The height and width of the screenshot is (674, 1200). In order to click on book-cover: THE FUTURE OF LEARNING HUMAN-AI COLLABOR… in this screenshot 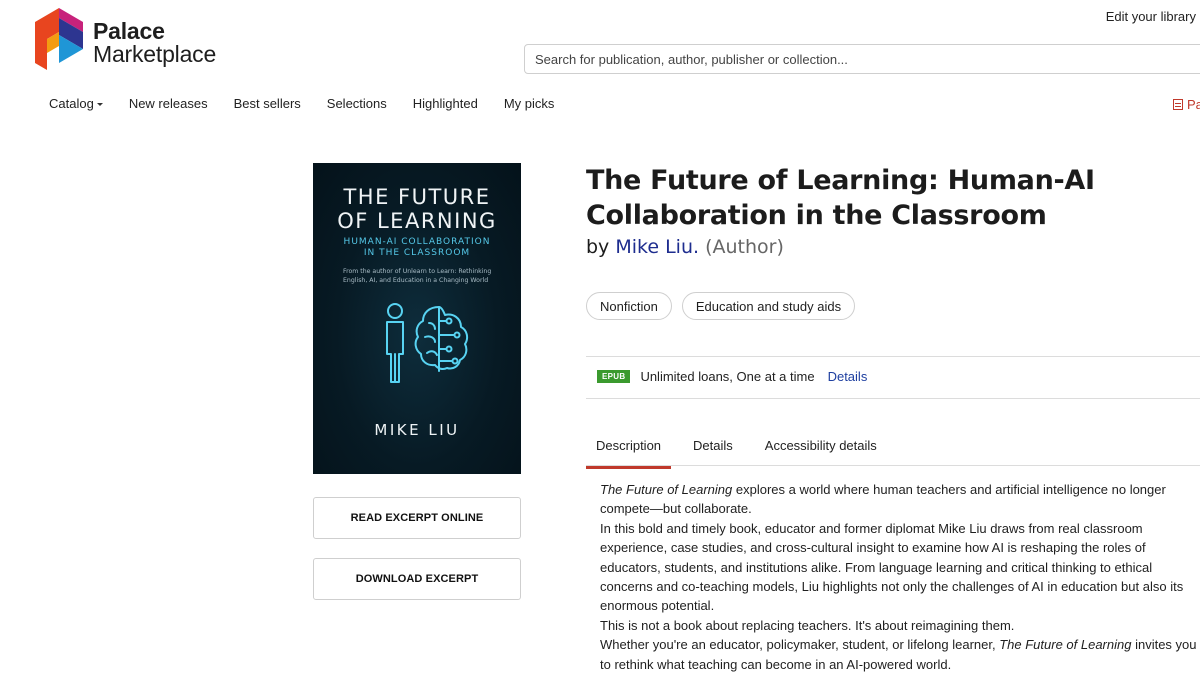, I will do `click(417, 318)`.